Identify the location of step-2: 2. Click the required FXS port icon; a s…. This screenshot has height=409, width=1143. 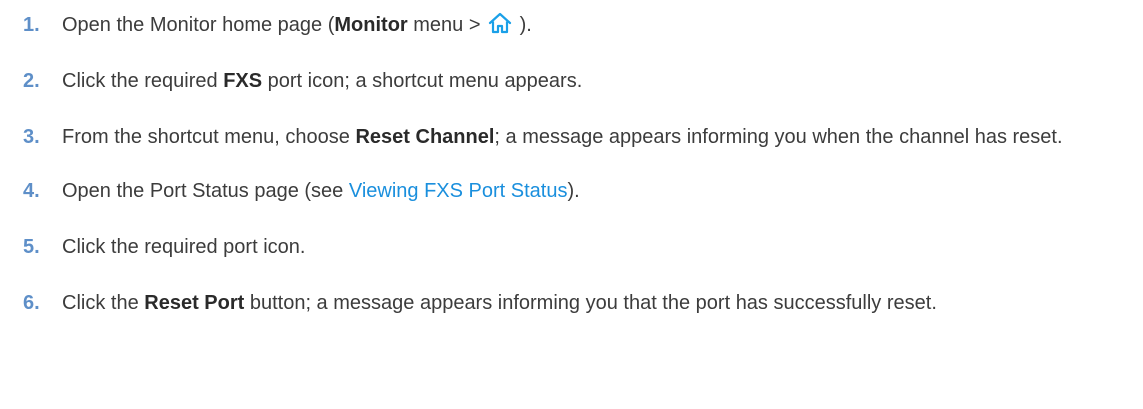
(571, 81).